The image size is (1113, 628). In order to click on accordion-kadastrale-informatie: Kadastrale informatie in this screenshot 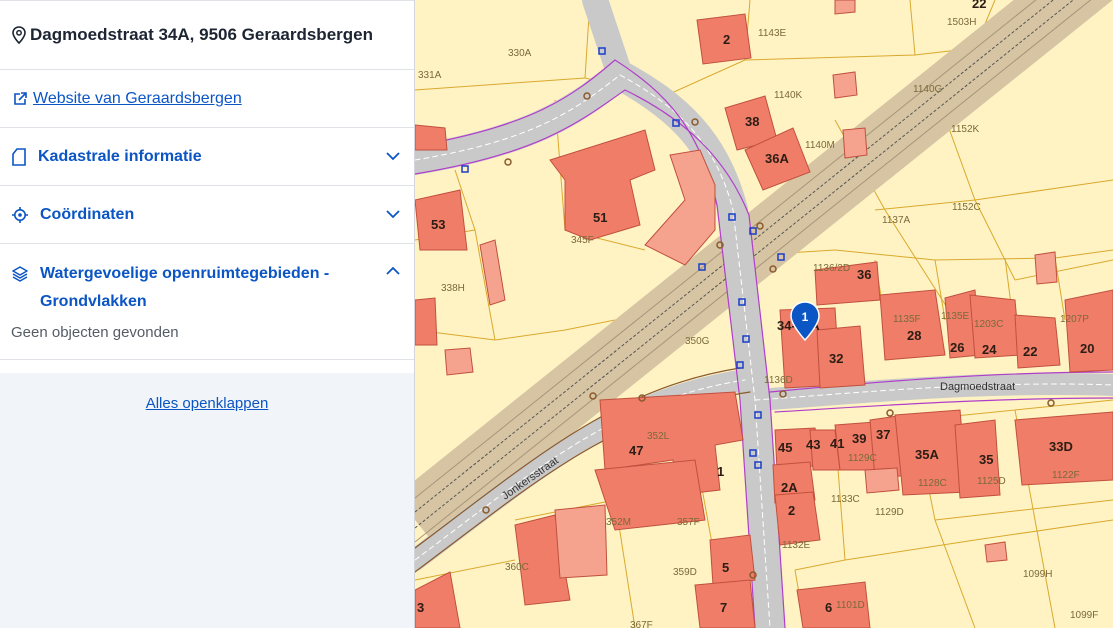, I will do `click(207, 157)`.